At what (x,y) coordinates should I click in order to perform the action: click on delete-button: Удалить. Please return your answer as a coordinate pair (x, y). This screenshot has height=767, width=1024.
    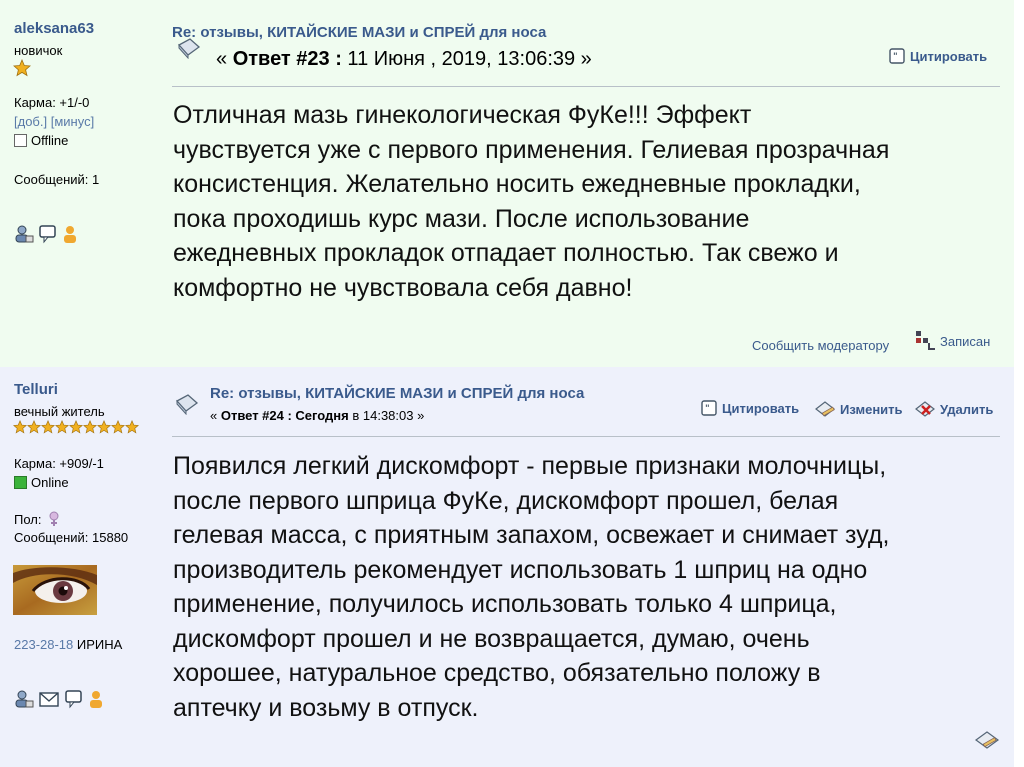
    Looking at the image, I should click on (953, 409).